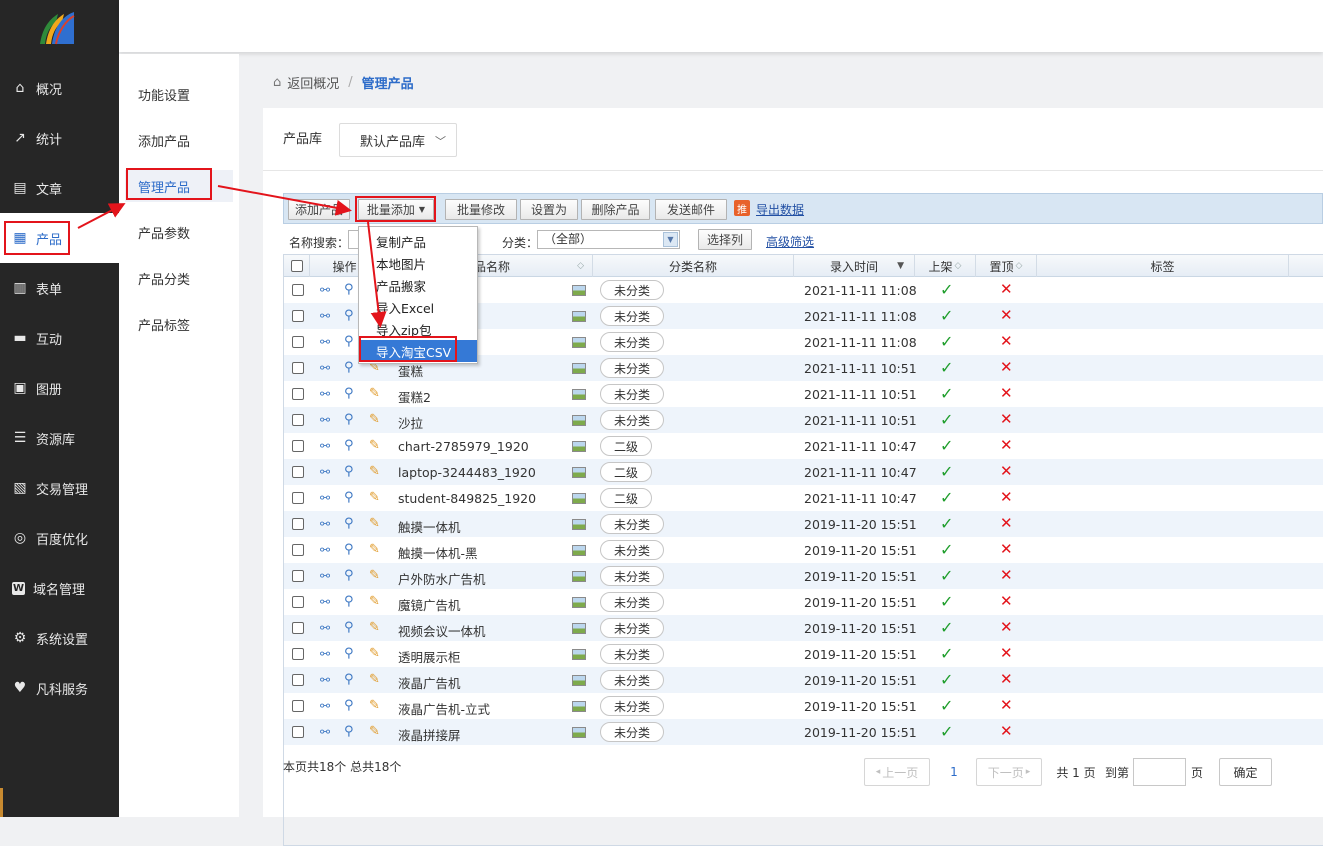 Image resolution: width=1323 pixels, height=846 pixels. What do you see at coordinates (429, 682) in the screenshot?
I see `product-name: 液晶广告机` at bounding box center [429, 682].